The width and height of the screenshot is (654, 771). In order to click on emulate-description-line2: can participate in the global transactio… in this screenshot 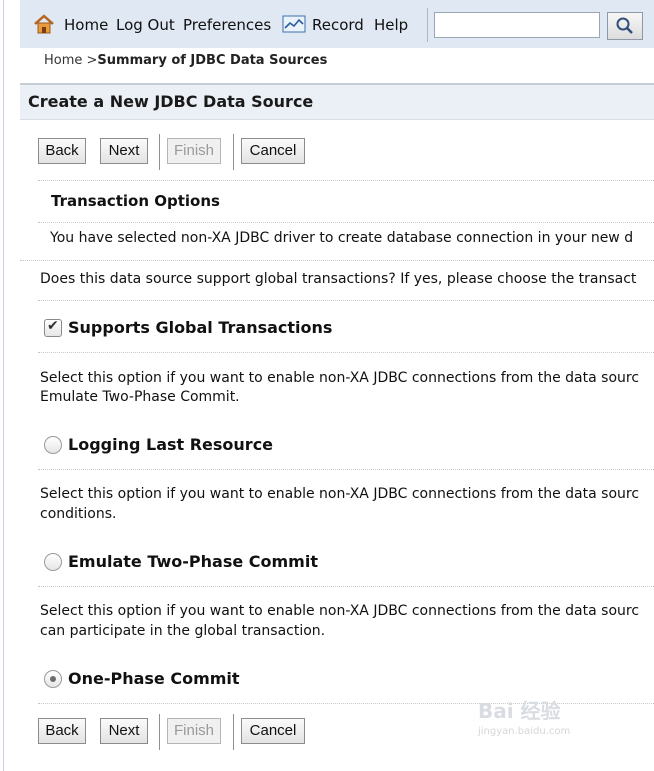, I will do `click(183, 631)`.